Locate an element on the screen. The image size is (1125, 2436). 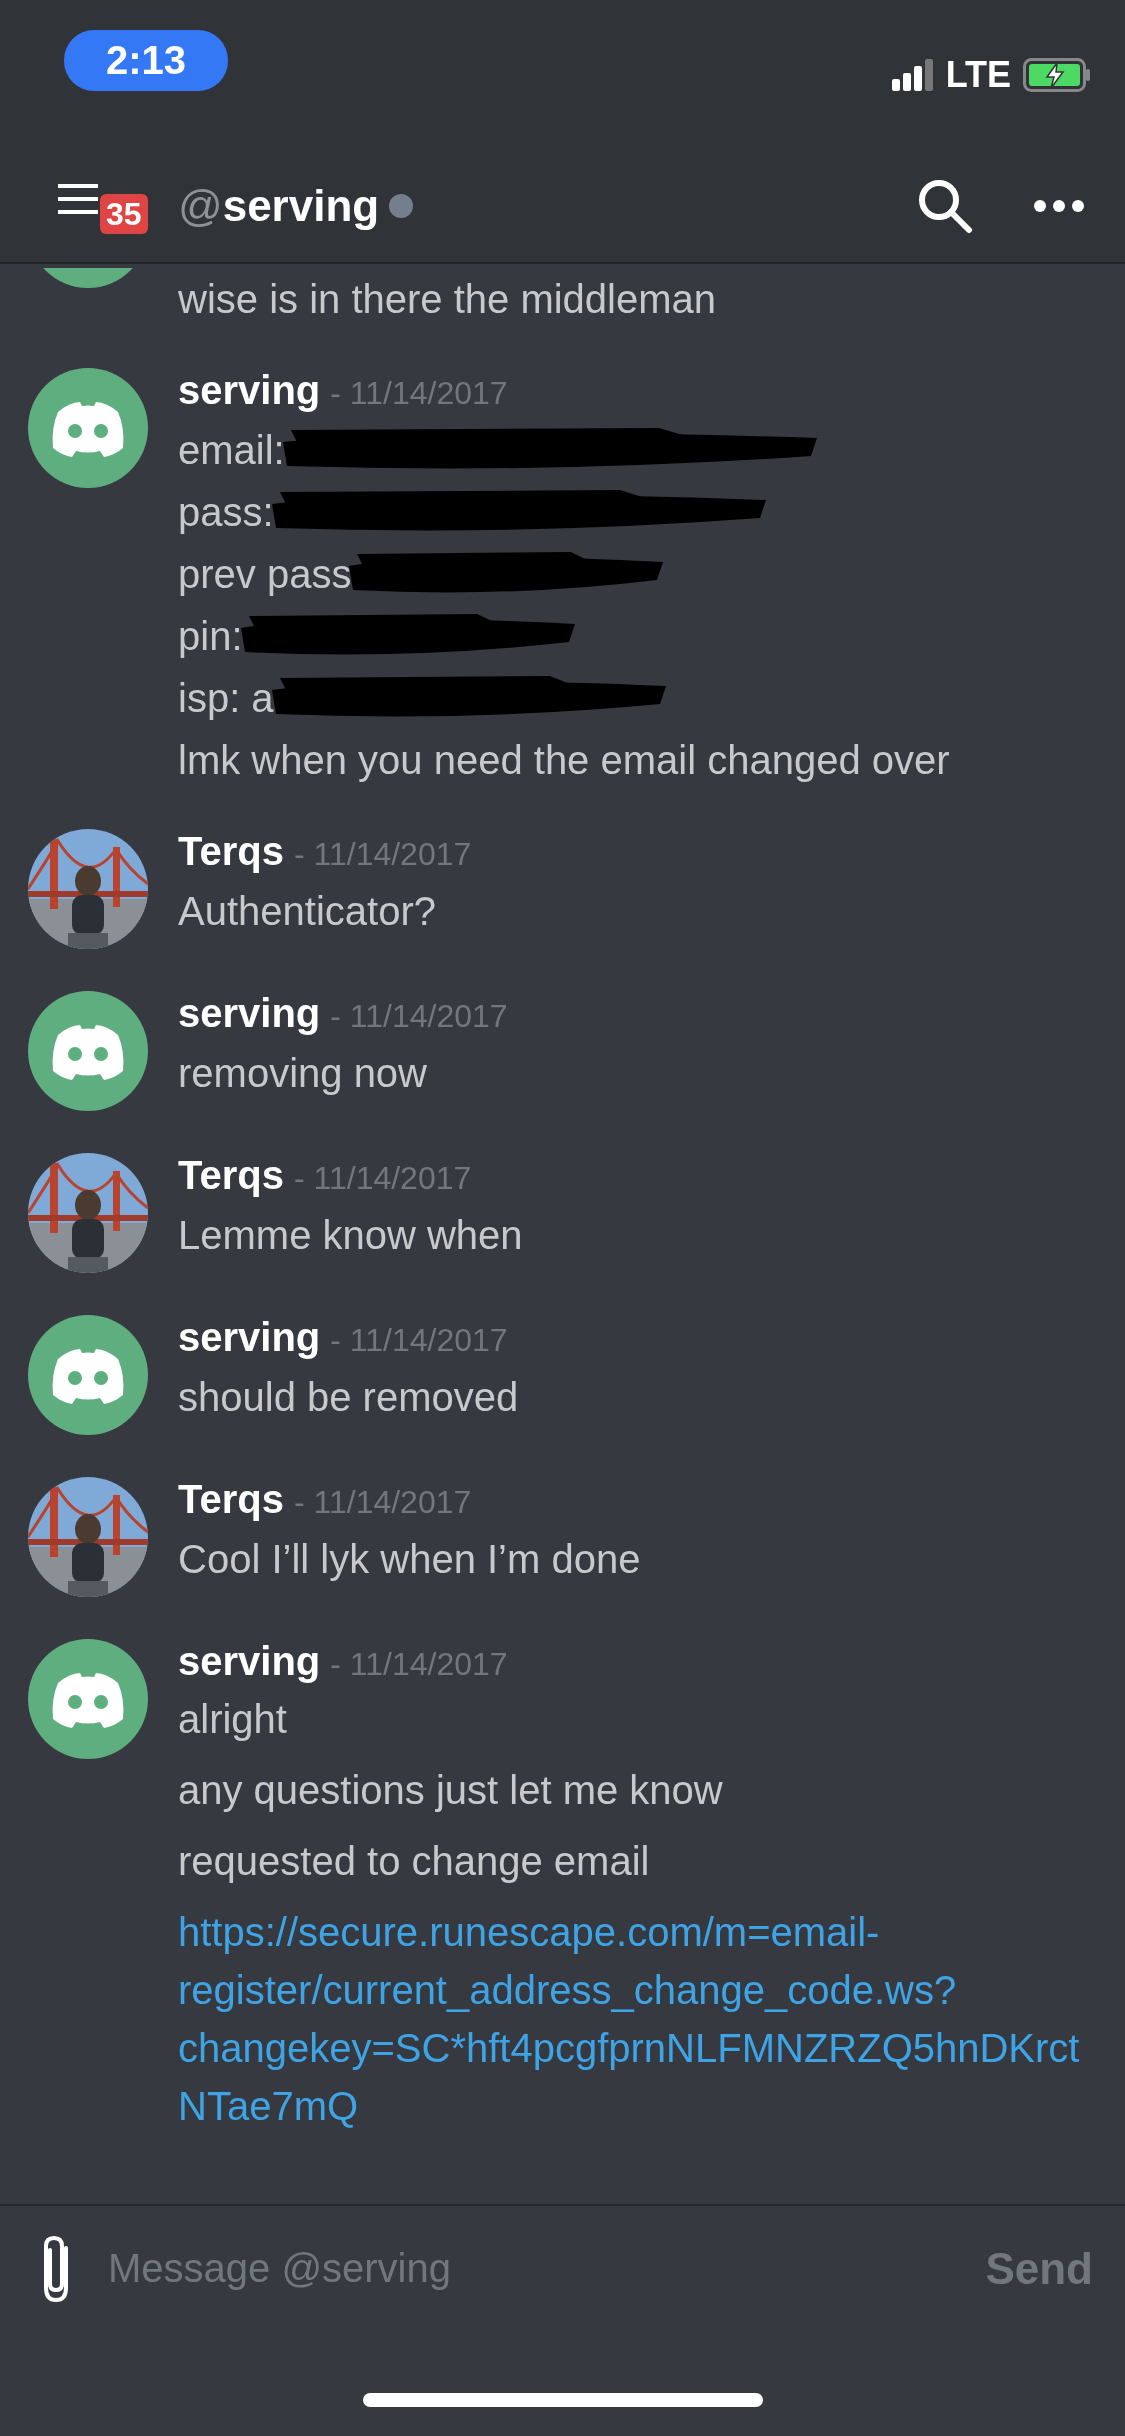
message-text: requested to change email is located at coordinates (414, 1861).